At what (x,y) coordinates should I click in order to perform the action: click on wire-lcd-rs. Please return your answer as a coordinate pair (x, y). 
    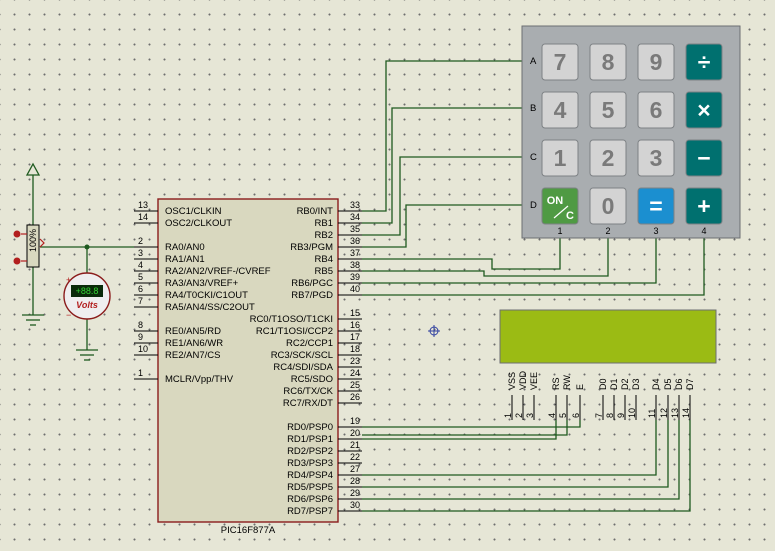
    Looking at the image, I should click on (471, 424).